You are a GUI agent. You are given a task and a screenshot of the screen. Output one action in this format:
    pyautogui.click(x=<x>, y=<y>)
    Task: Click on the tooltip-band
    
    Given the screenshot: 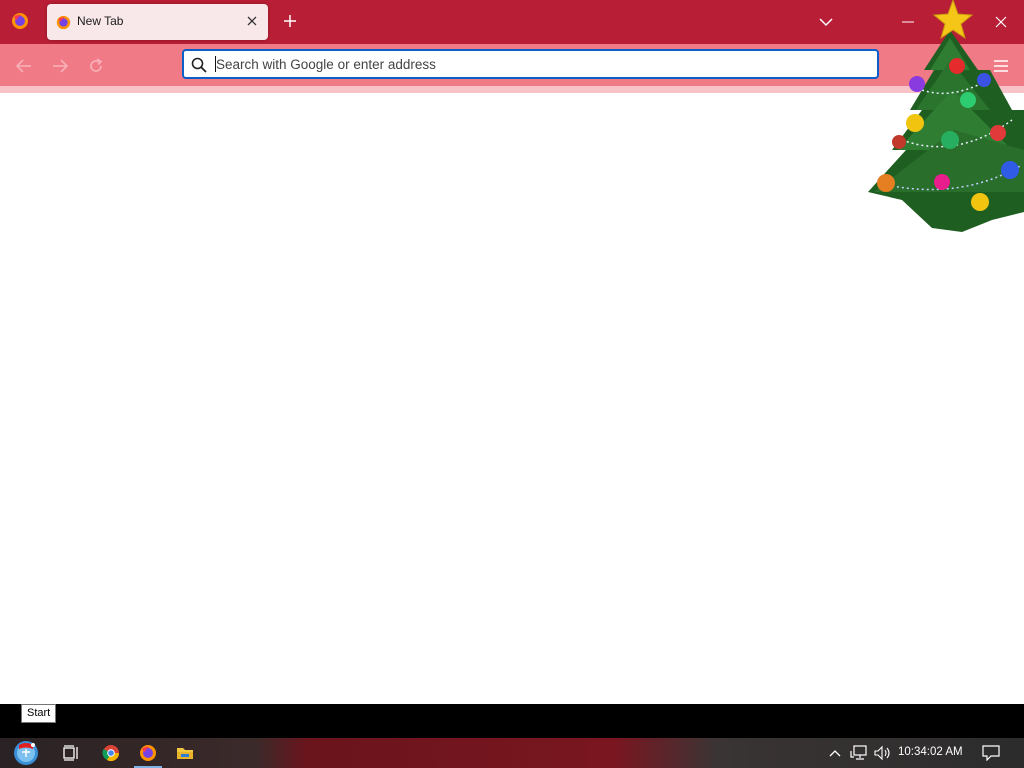 What is the action you would take?
    pyautogui.click(x=512, y=721)
    